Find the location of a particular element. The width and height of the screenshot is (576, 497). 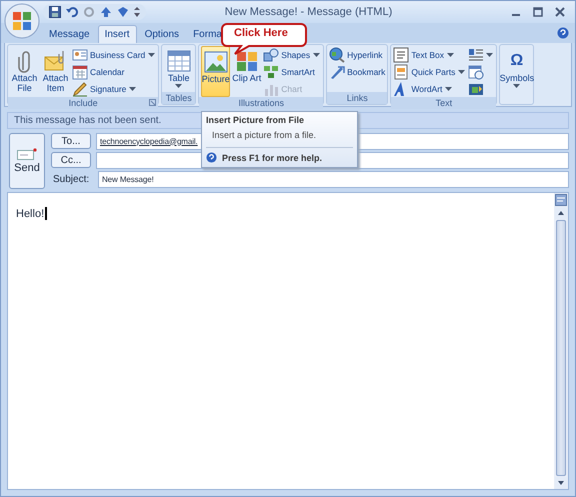

callout-text: Click Here is located at coordinates (261, 33).